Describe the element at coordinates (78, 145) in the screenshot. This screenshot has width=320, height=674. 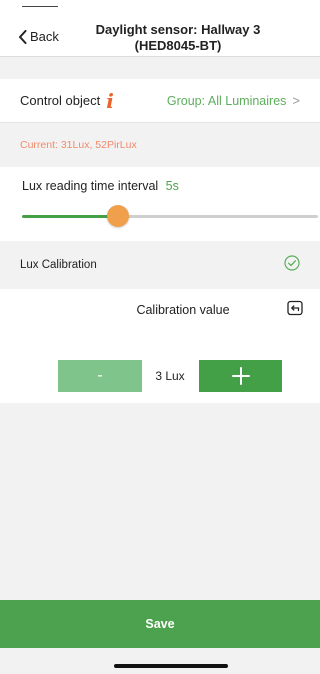
I see `current-reading-text: Current: 31Lux, 52PirLux` at that location.